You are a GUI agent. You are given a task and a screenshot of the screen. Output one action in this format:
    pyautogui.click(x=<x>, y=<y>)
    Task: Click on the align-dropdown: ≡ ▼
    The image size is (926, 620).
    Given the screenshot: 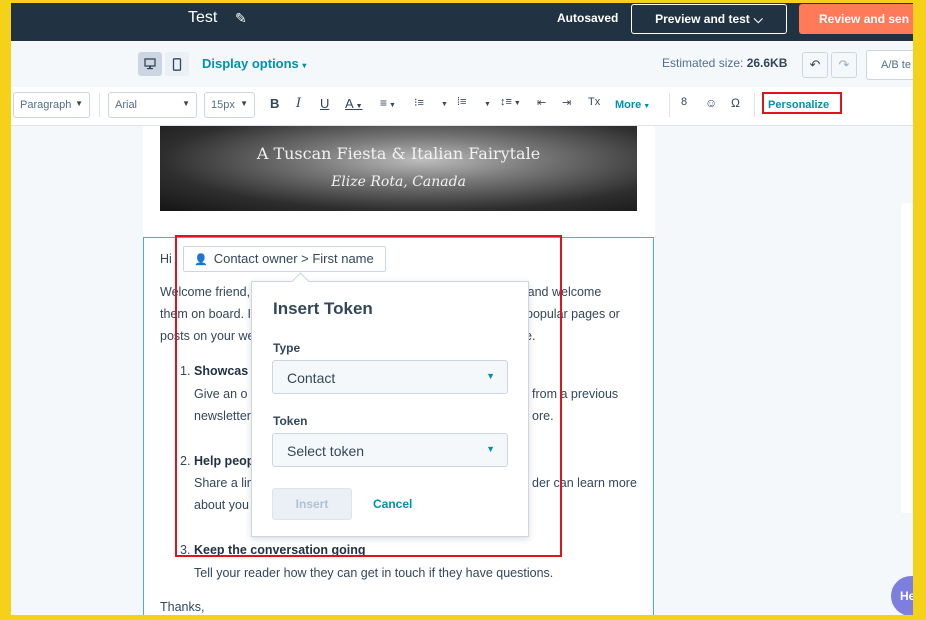 What is the action you would take?
    pyautogui.click(x=388, y=103)
    